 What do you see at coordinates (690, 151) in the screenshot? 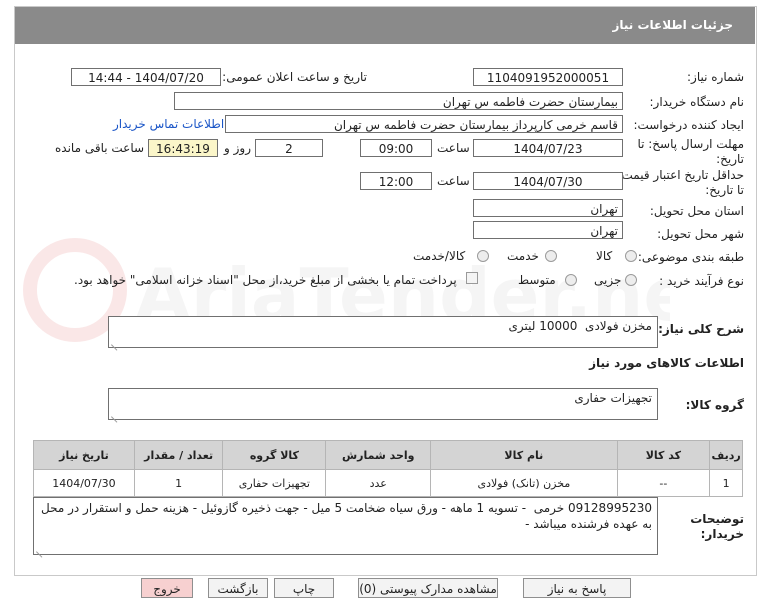
I see `reply-deadline-label: مهلت ارسال پاسخ: تا تاریخ:` at bounding box center [690, 151].